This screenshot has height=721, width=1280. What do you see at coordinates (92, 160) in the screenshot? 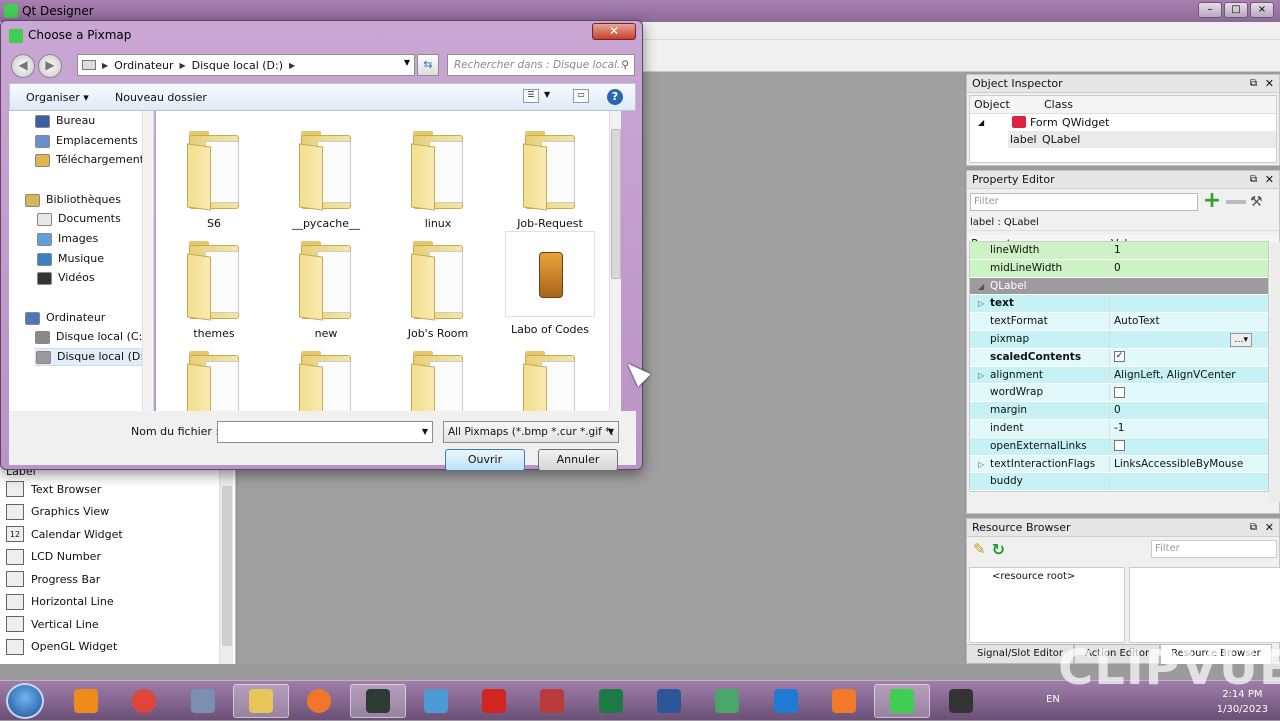
I see `nav-item: Téléchargements` at bounding box center [92, 160].